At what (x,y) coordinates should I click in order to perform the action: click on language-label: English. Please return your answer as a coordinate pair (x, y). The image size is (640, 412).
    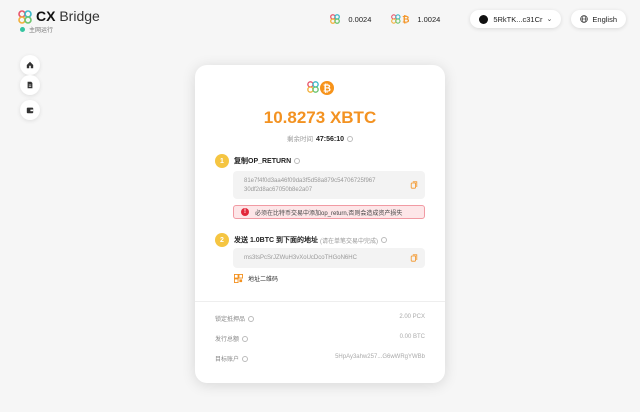
    Looking at the image, I should click on (604, 19).